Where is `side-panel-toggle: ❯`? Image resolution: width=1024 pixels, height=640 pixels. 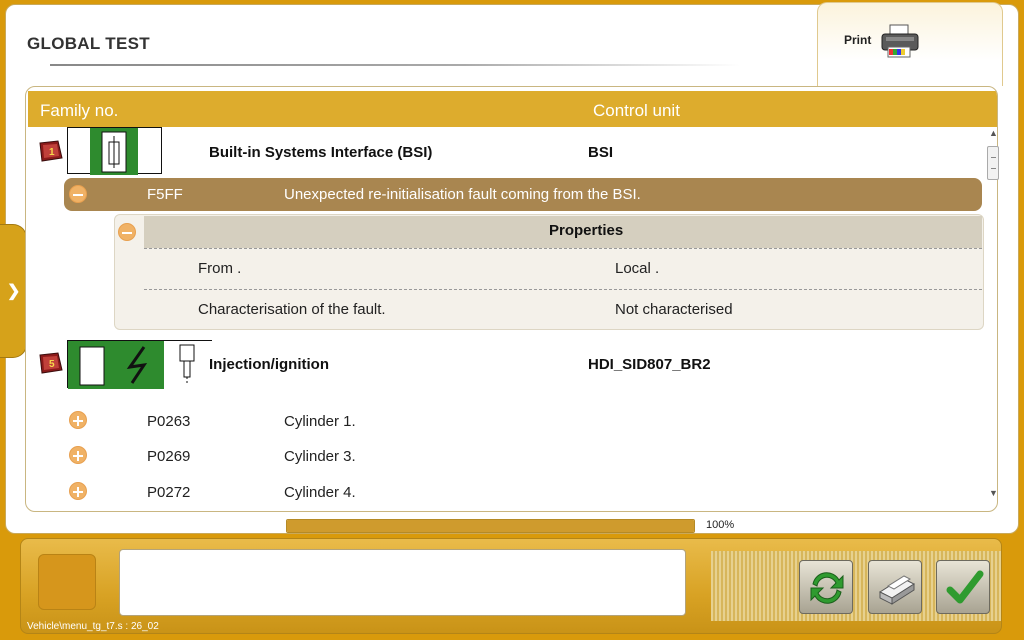 side-panel-toggle: ❯ is located at coordinates (13, 291).